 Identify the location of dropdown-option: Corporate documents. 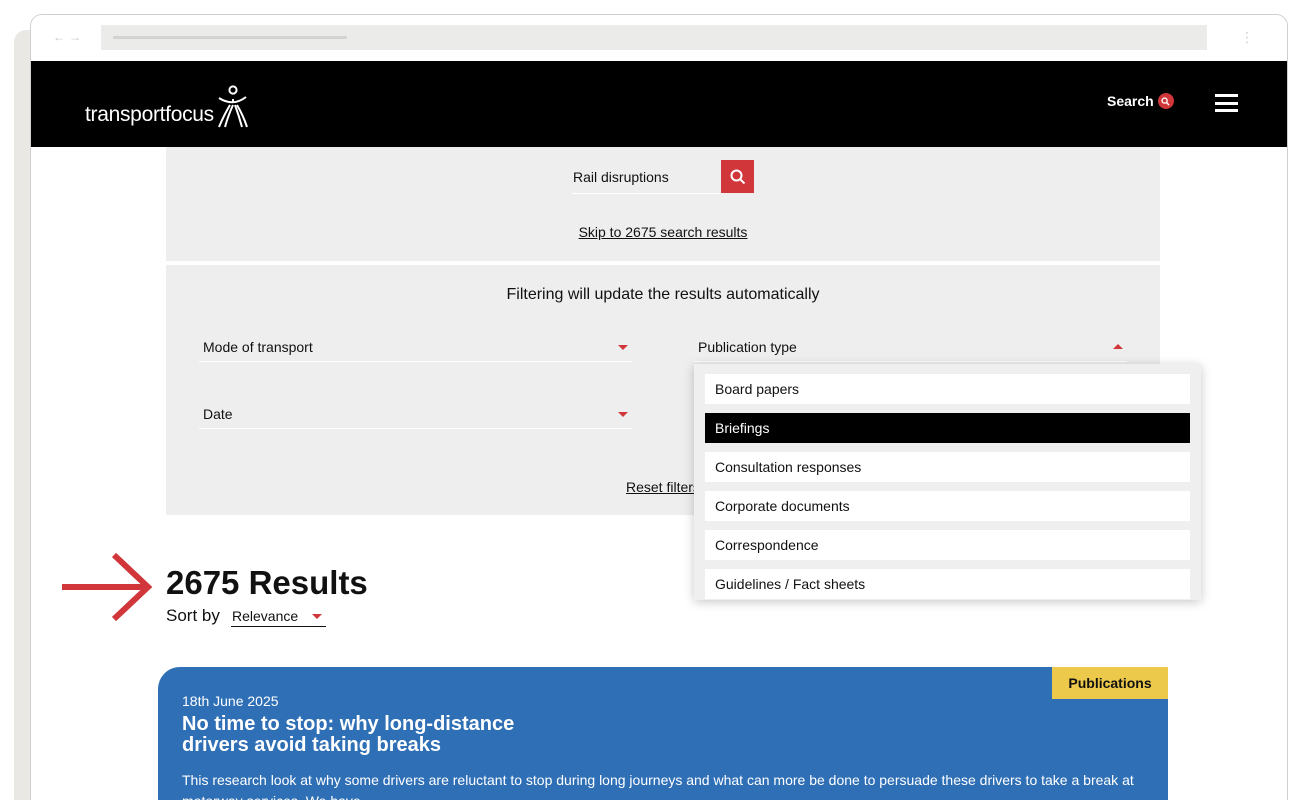
(947, 506).